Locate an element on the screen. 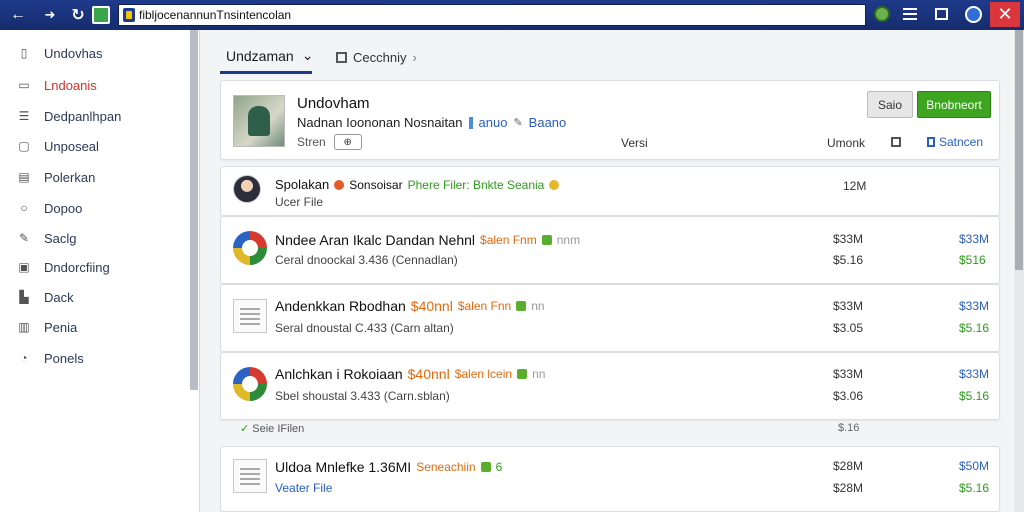  sidebar-item-dndorcfiing: ▣ Dndorcfiing is located at coordinates (94, 267).